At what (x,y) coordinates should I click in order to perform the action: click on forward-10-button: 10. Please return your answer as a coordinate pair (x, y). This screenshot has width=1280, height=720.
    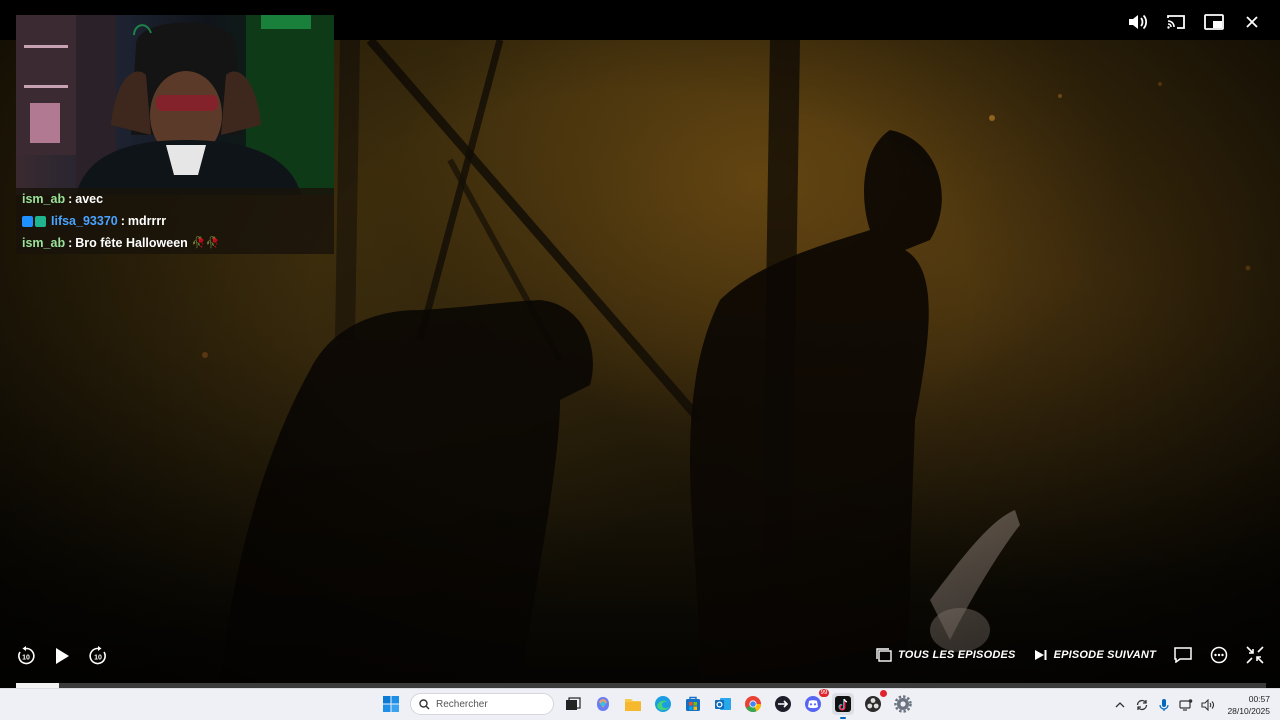
    Looking at the image, I should click on (98, 656).